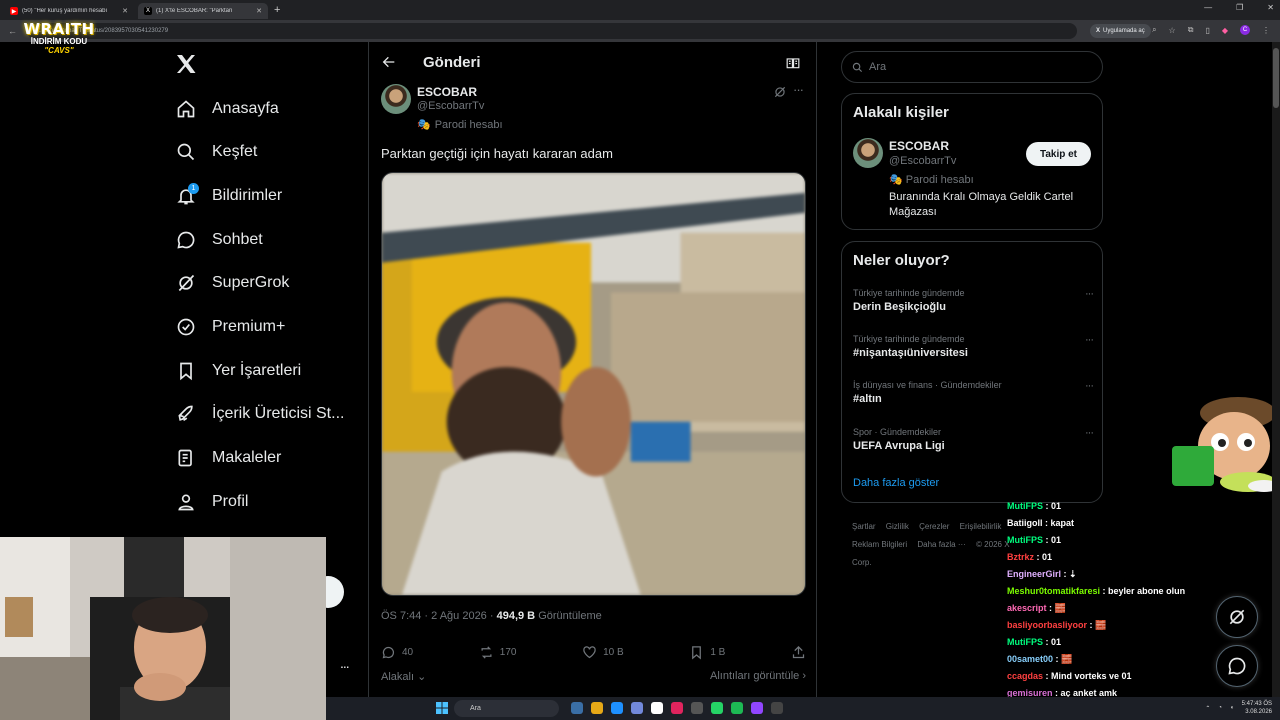  What do you see at coordinates (1208, 7) in the screenshot?
I see `minimize-icon: —` at bounding box center [1208, 7].